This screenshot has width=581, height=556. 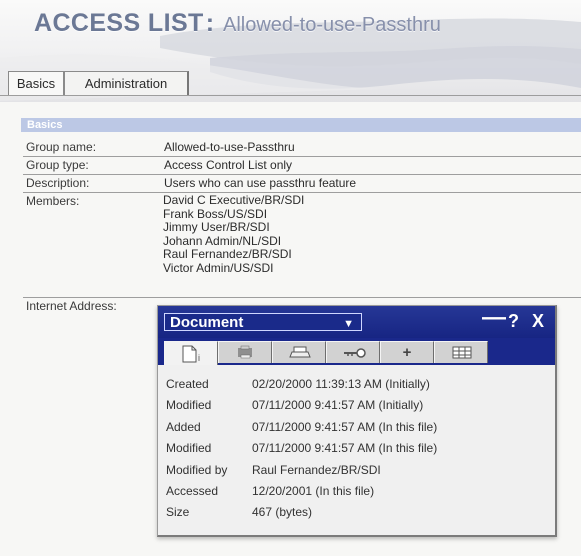 What do you see at coordinates (260, 183) in the screenshot?
I see `description-value: Users who can use passthru feature` at bounding box center [260, 183].